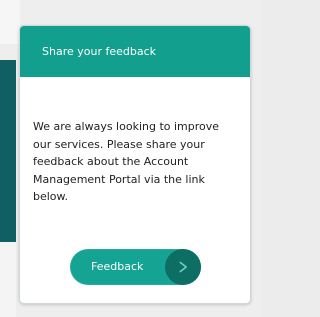 The width and height of the screenshot is (320, 317). I want to click on background-left-panel-bottom, so click(8, 279).